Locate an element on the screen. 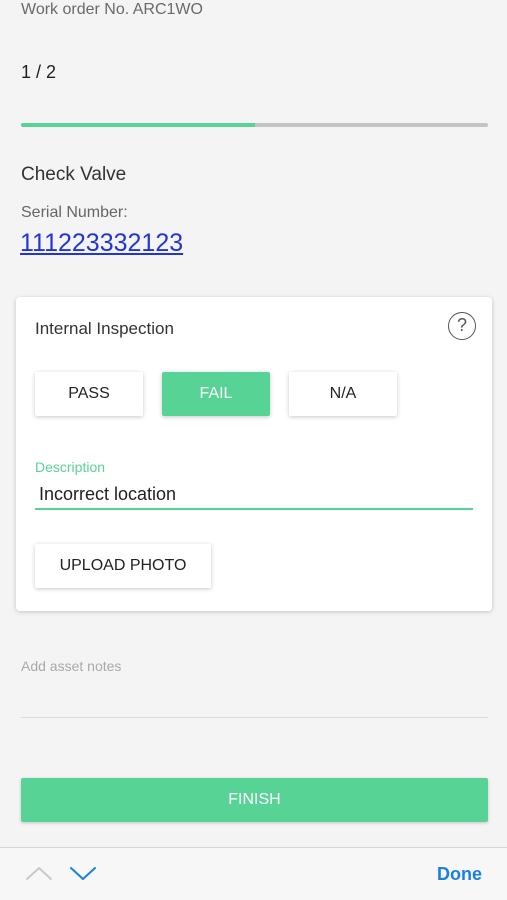  finish-button: FINISH is located at coordinates (254, 800).